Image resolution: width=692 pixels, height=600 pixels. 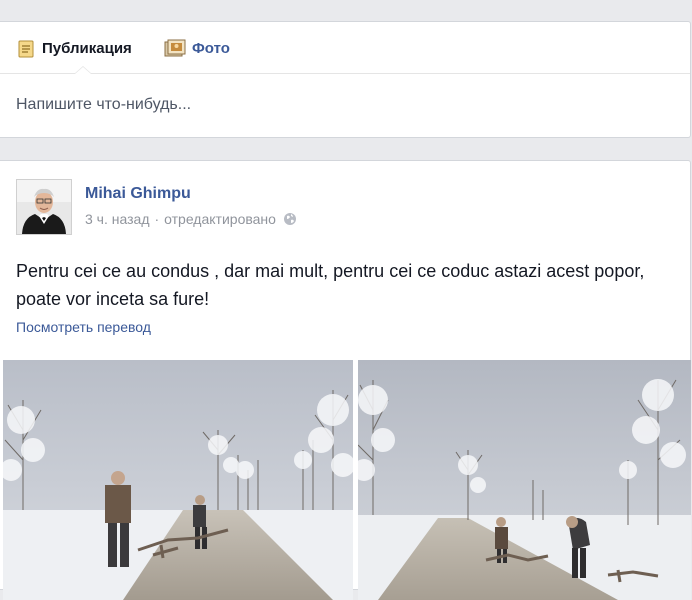 I want to click on tab-status-label: Публикация, so click(x=87, y=48).